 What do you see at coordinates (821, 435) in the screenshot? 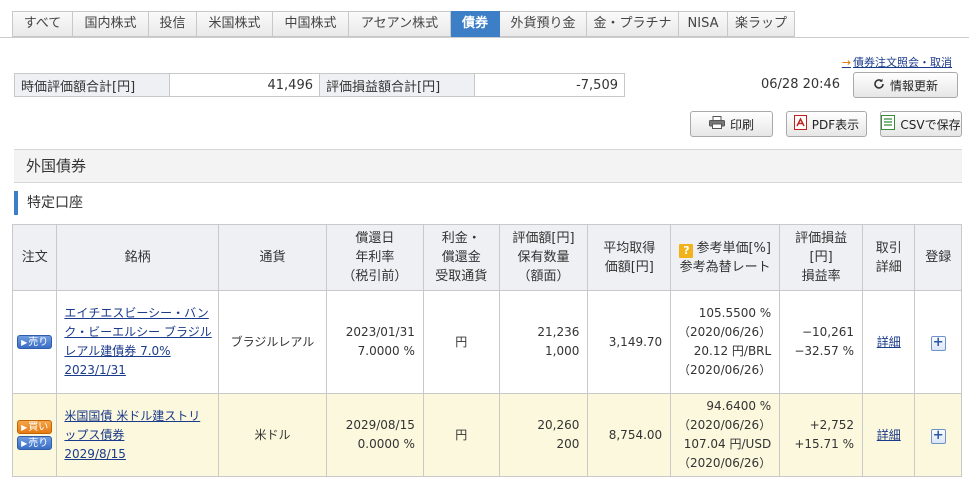
I see `pl-cell: +2,752 +15.71 %` at bounding box center [821, 435].